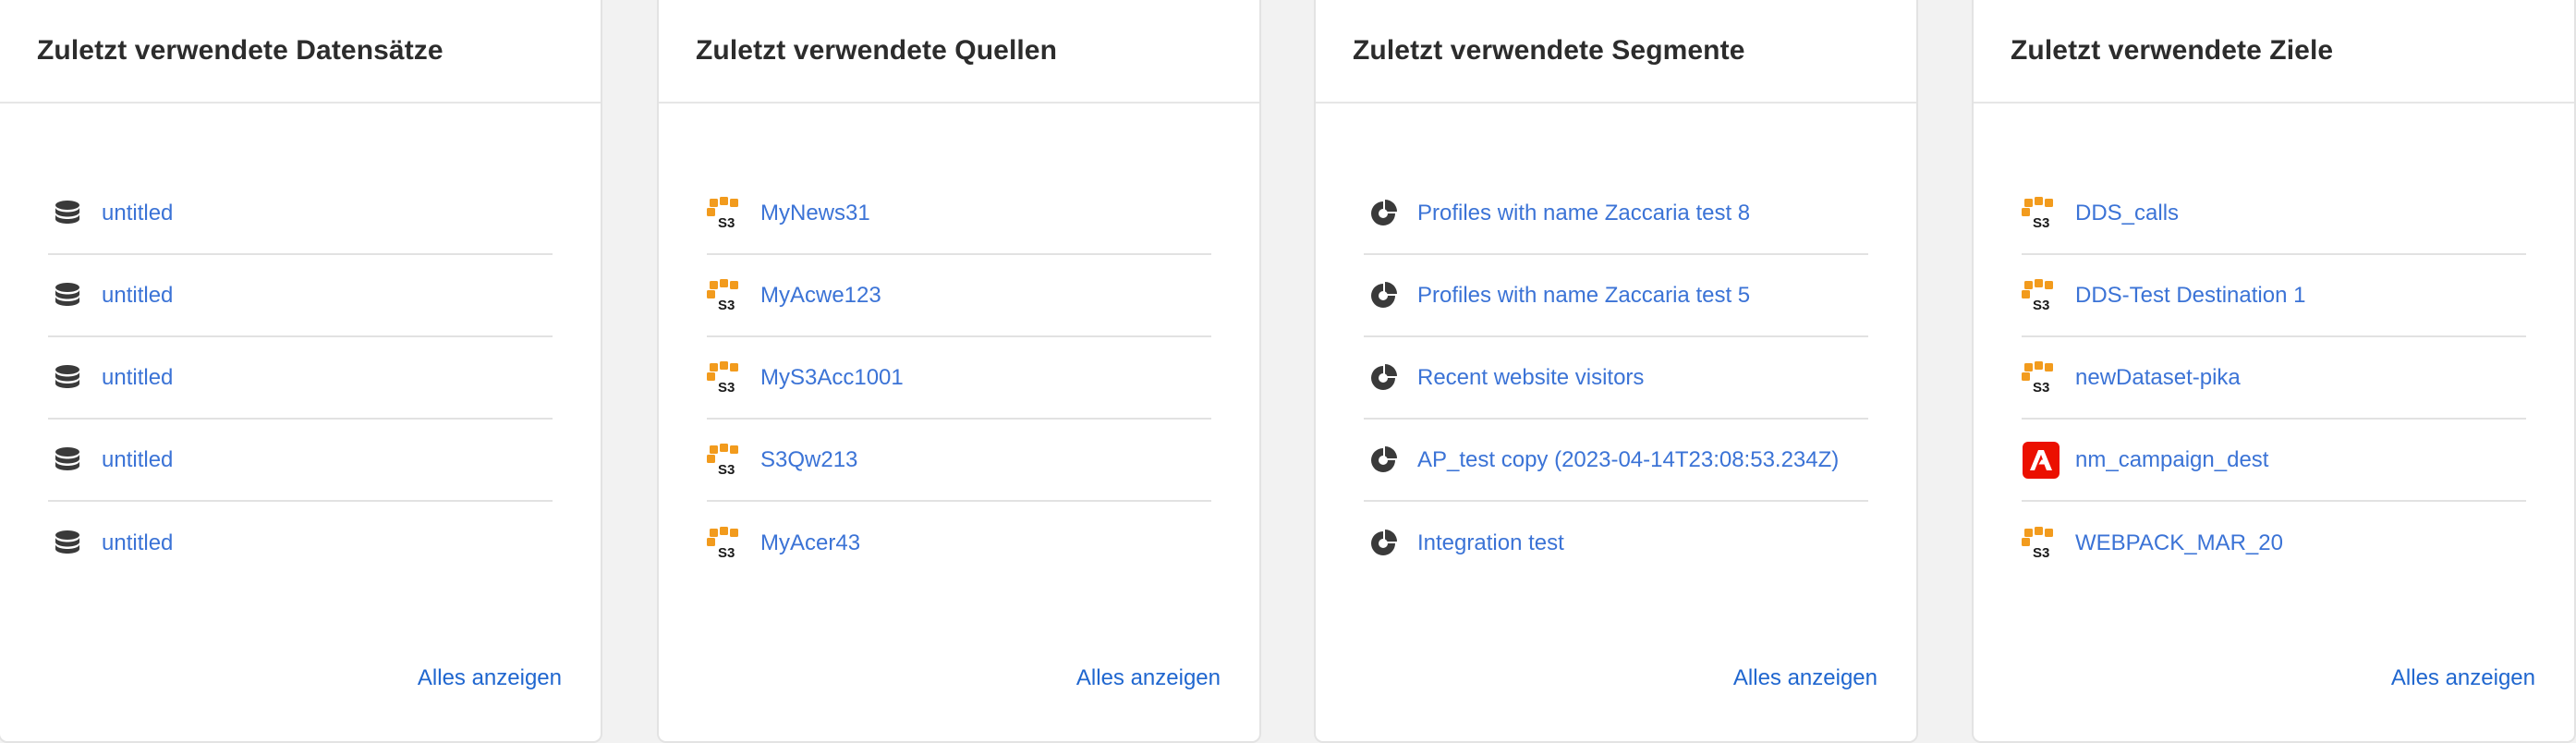  Describe the element at coordinates (877, 50) in the screenshot. I see `card-title: Zuletzt verwendete Quellen` at that location.